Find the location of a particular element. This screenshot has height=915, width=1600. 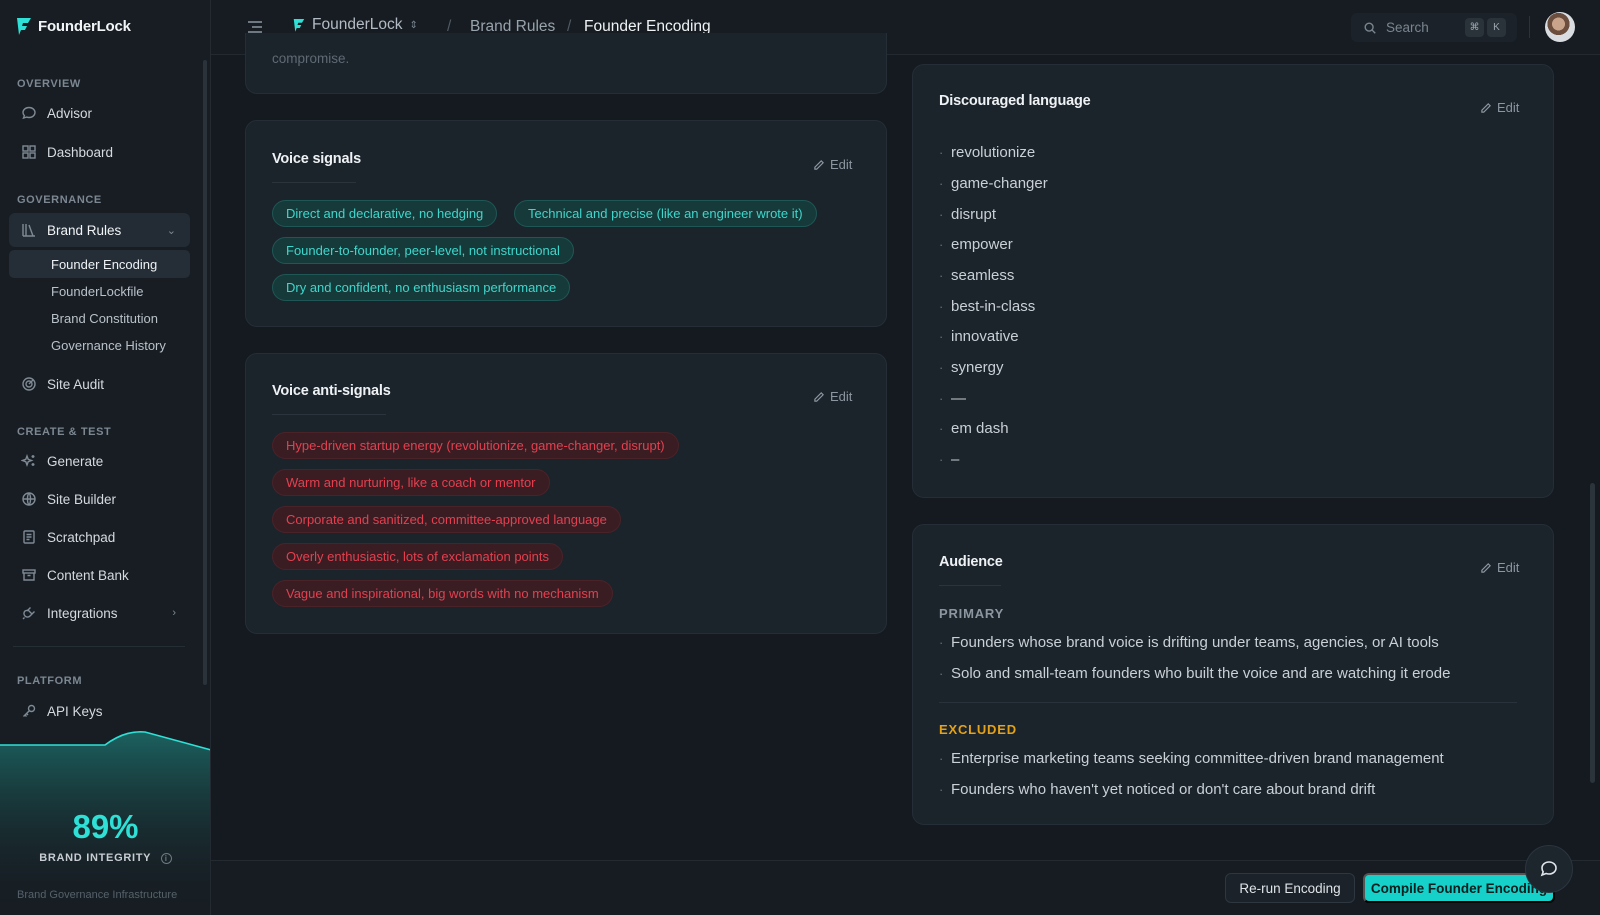

library-icon is located at coordinates (29, 230).